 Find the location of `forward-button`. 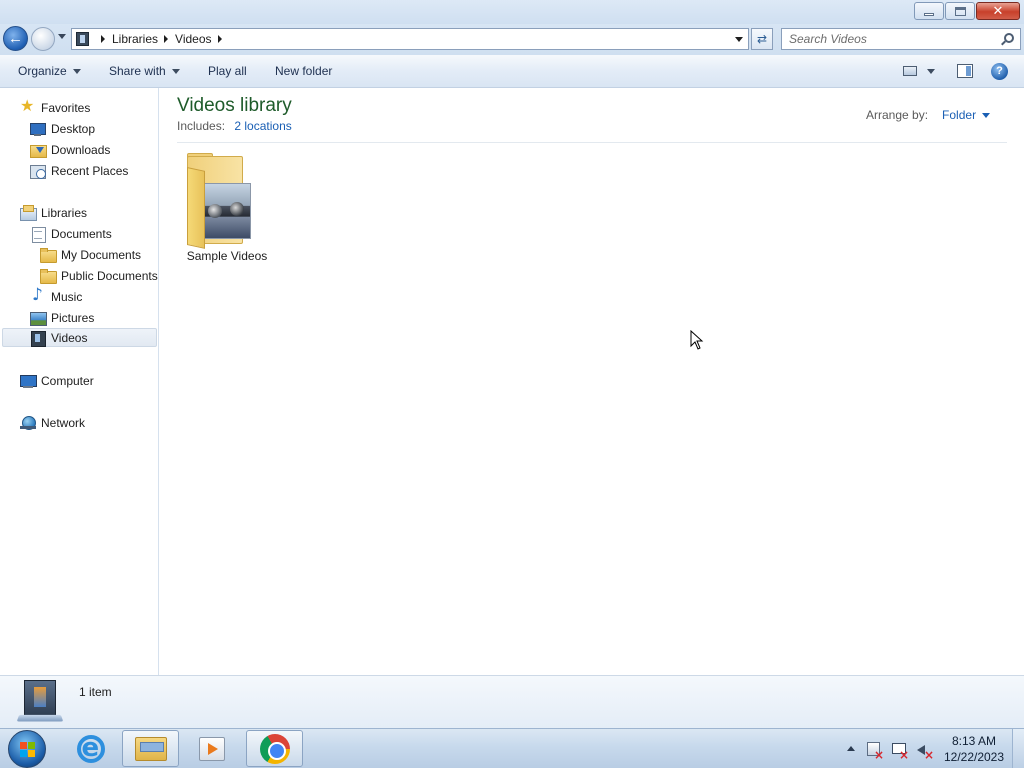

forward-button is located at coordinates (43, 39).